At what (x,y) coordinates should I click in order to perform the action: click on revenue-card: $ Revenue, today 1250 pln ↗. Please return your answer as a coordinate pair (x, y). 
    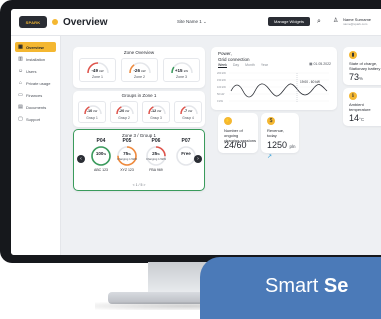
    Looking at the image, I should click on (280, 136).